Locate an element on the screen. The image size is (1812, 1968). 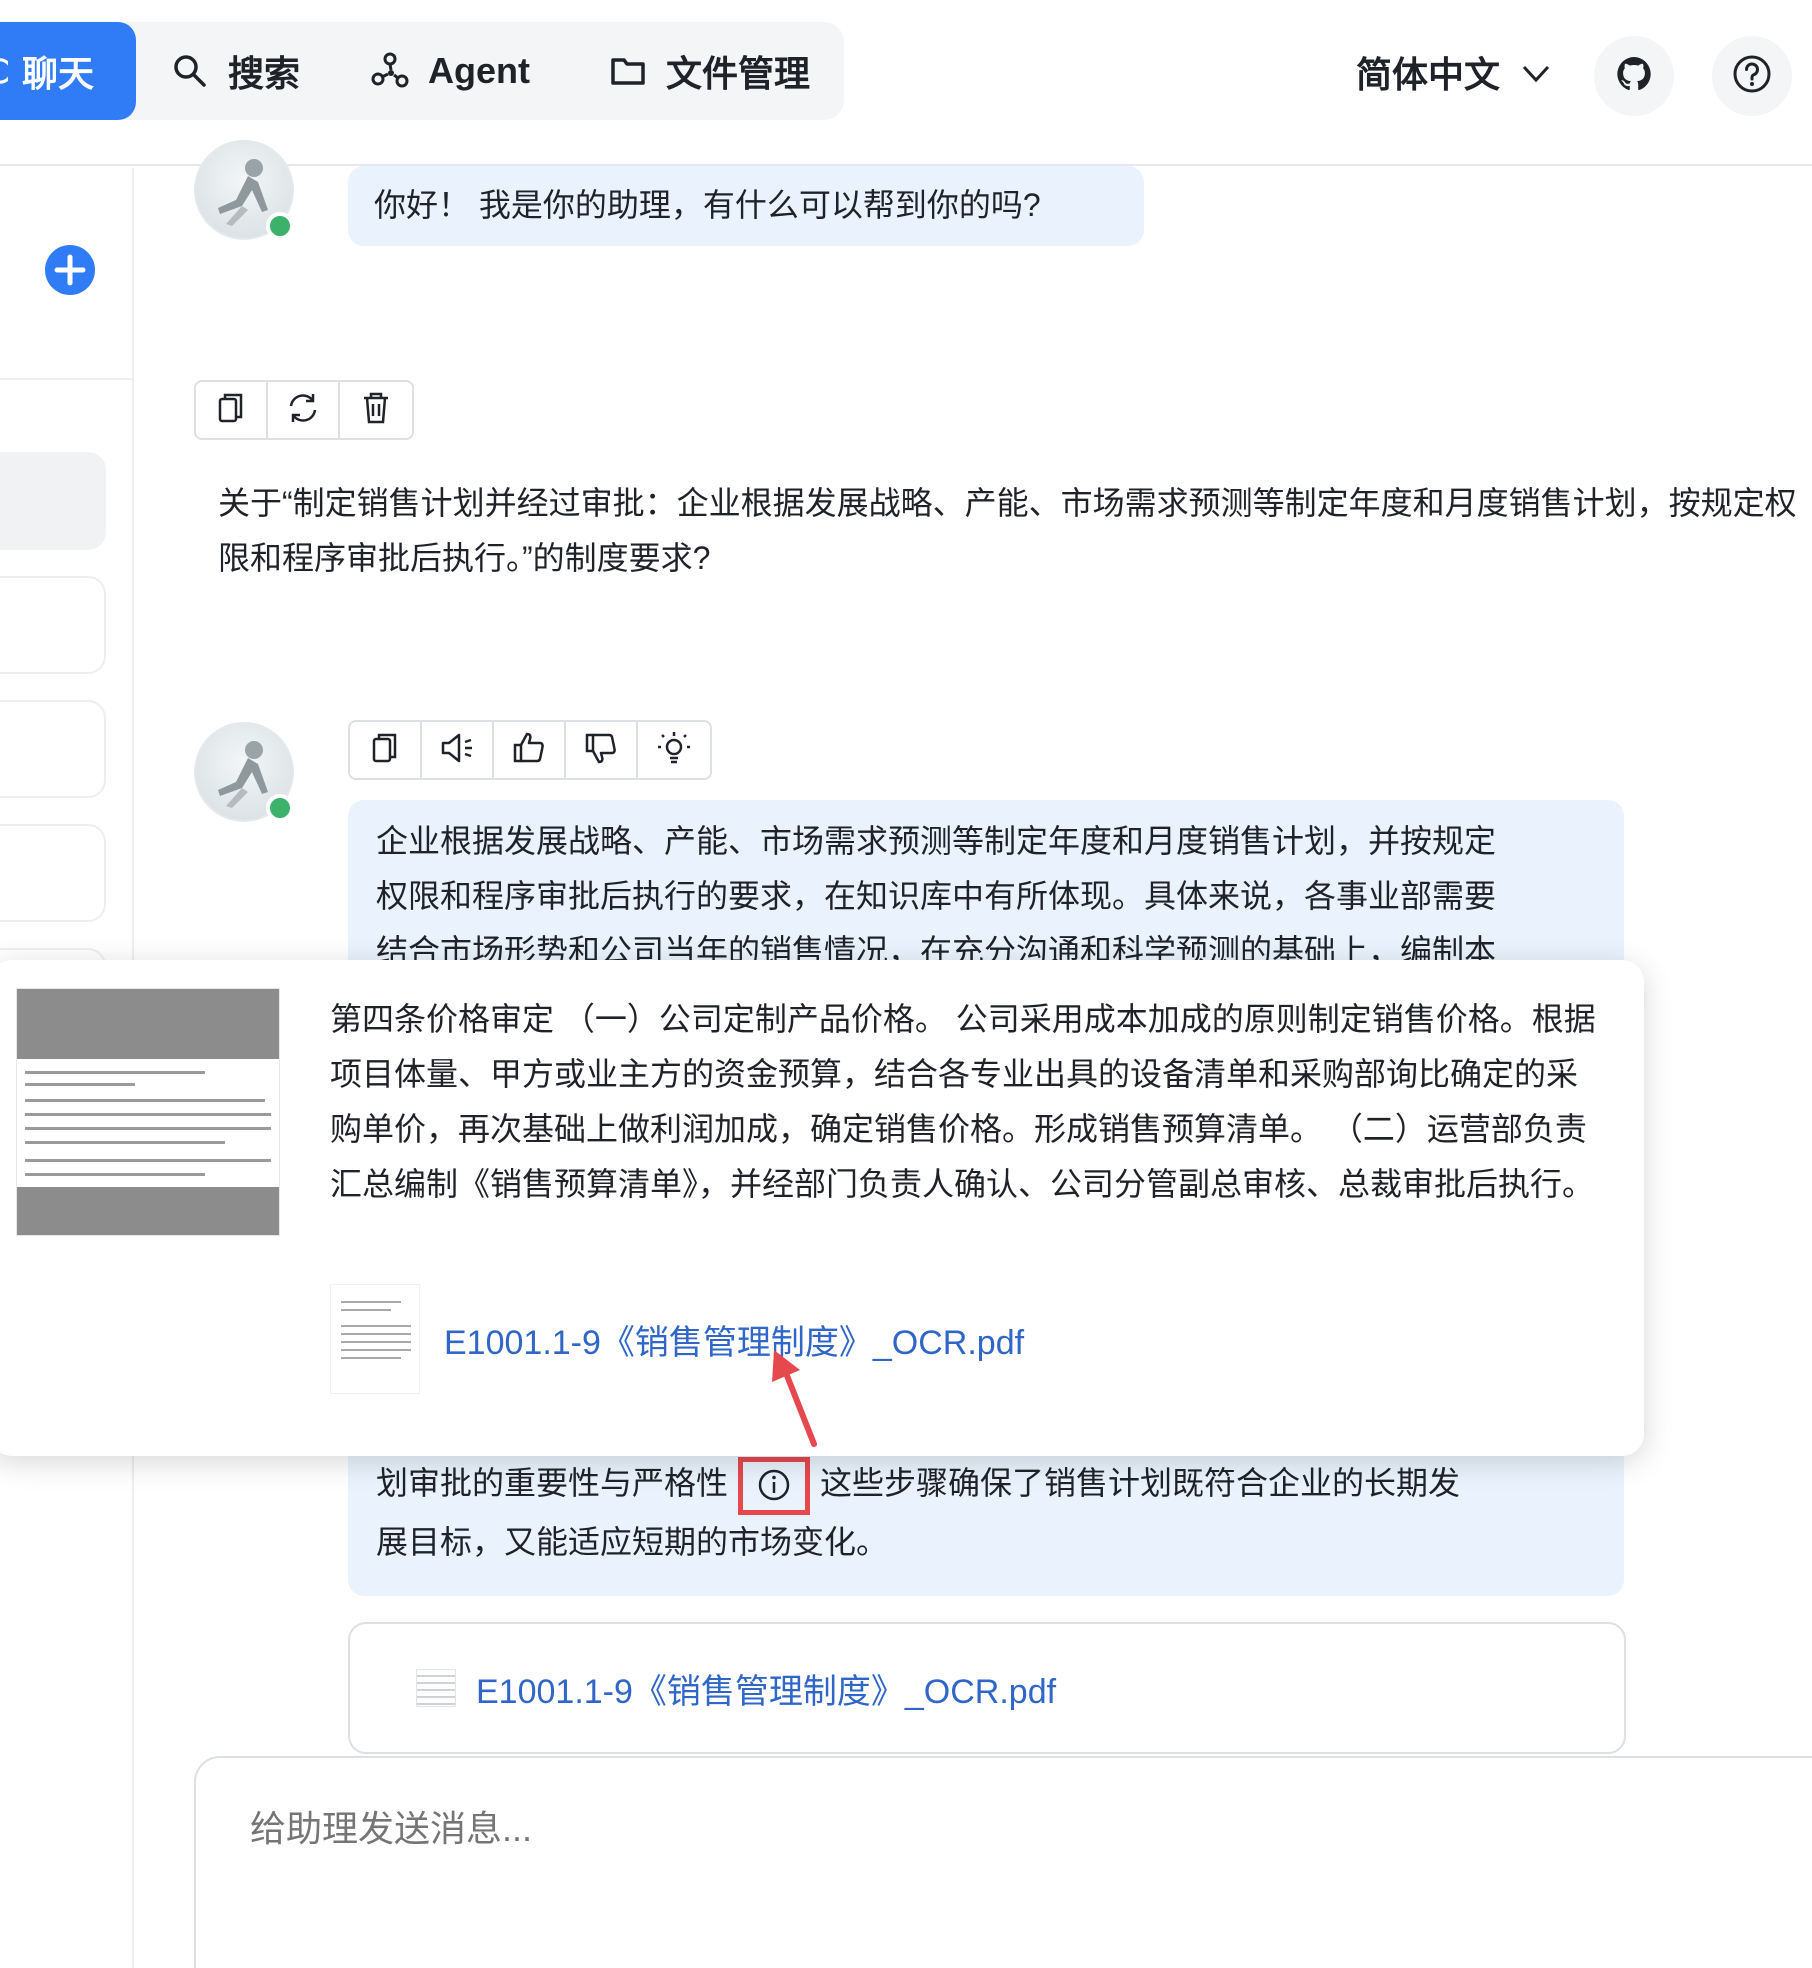
tab-agent-label: Agent is located at coordinates (479, 70).